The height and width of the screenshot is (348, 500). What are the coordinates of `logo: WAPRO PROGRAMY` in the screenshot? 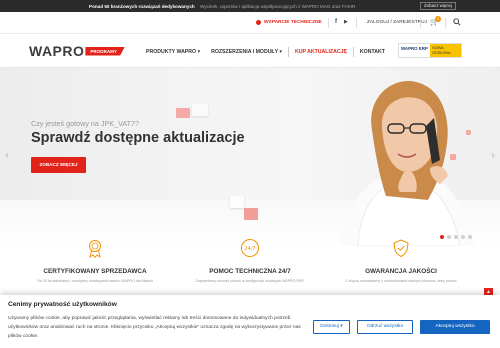 It's located at (77, 51).